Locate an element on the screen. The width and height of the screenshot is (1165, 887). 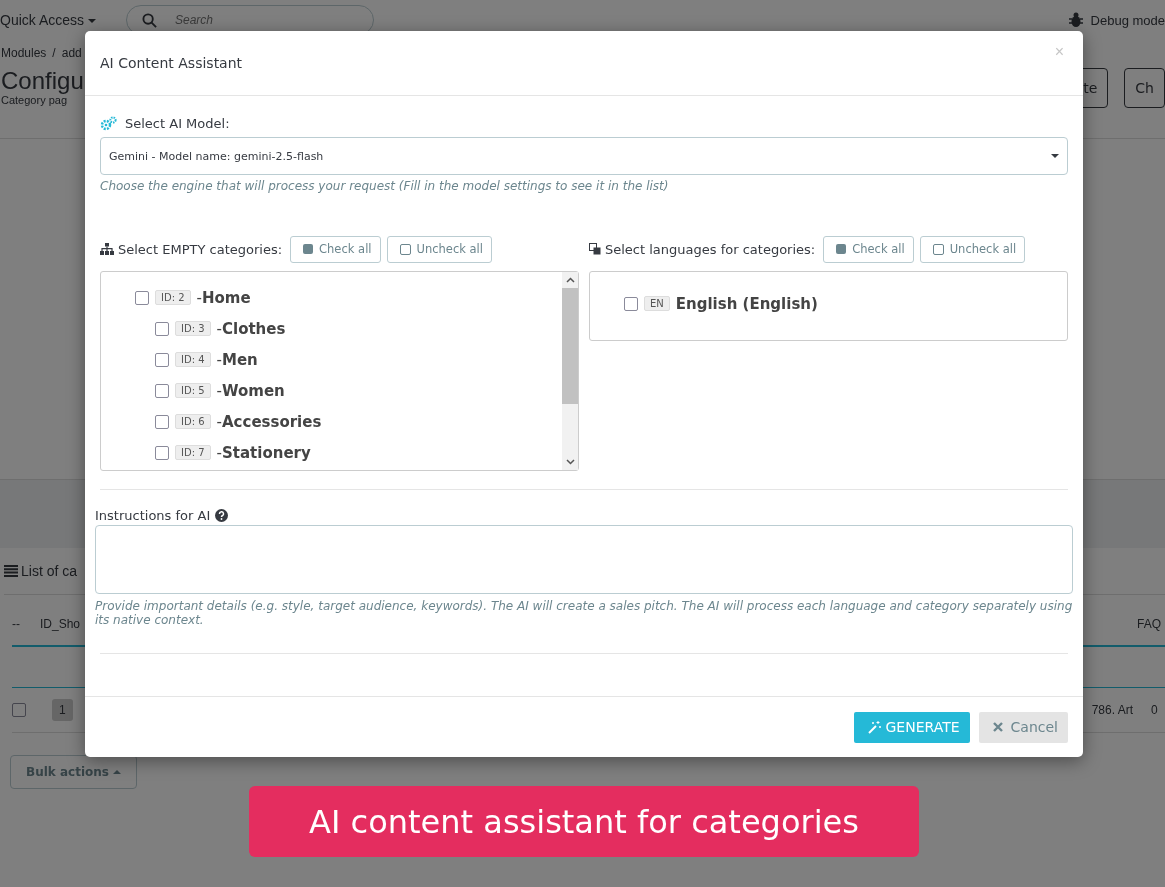
breadcrumb-link: add is located at coordinates (71, 57).